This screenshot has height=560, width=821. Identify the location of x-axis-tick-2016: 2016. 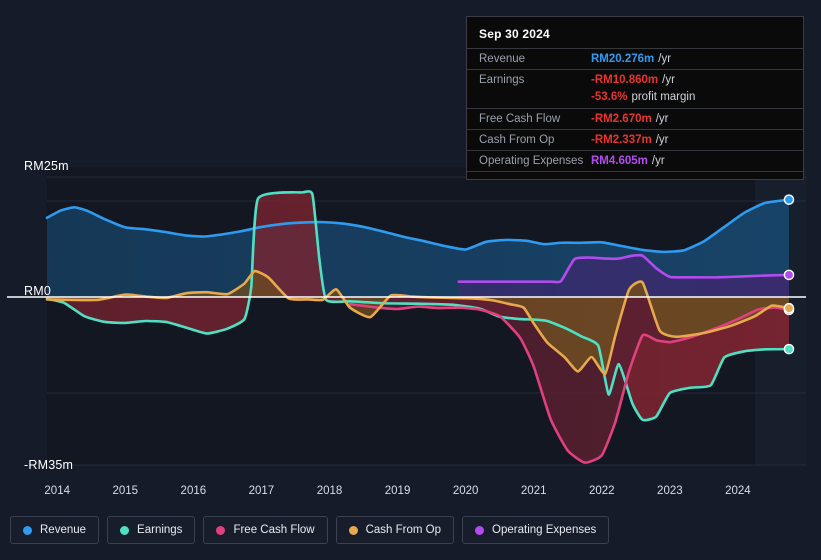
(193, 491).